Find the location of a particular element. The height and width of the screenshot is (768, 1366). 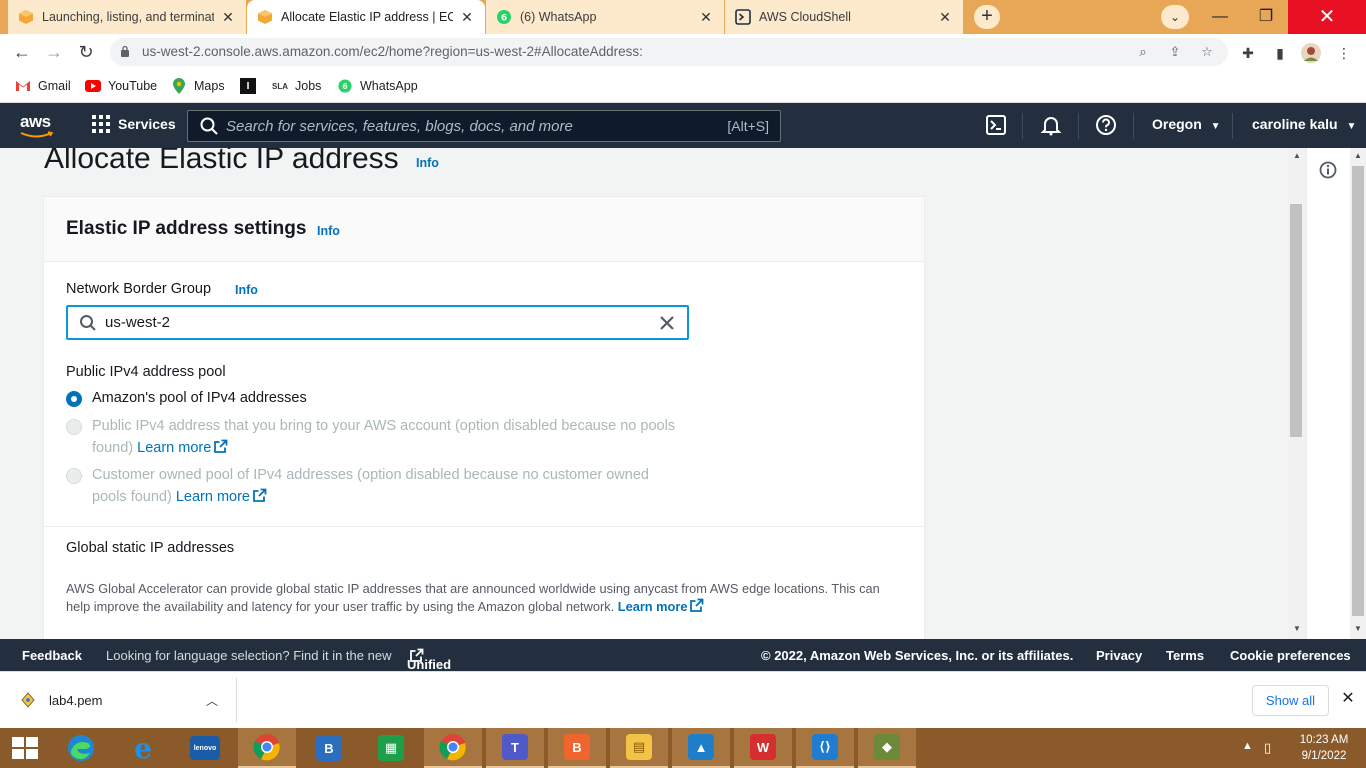

downloads-divider is located at coordinates (236, 700).